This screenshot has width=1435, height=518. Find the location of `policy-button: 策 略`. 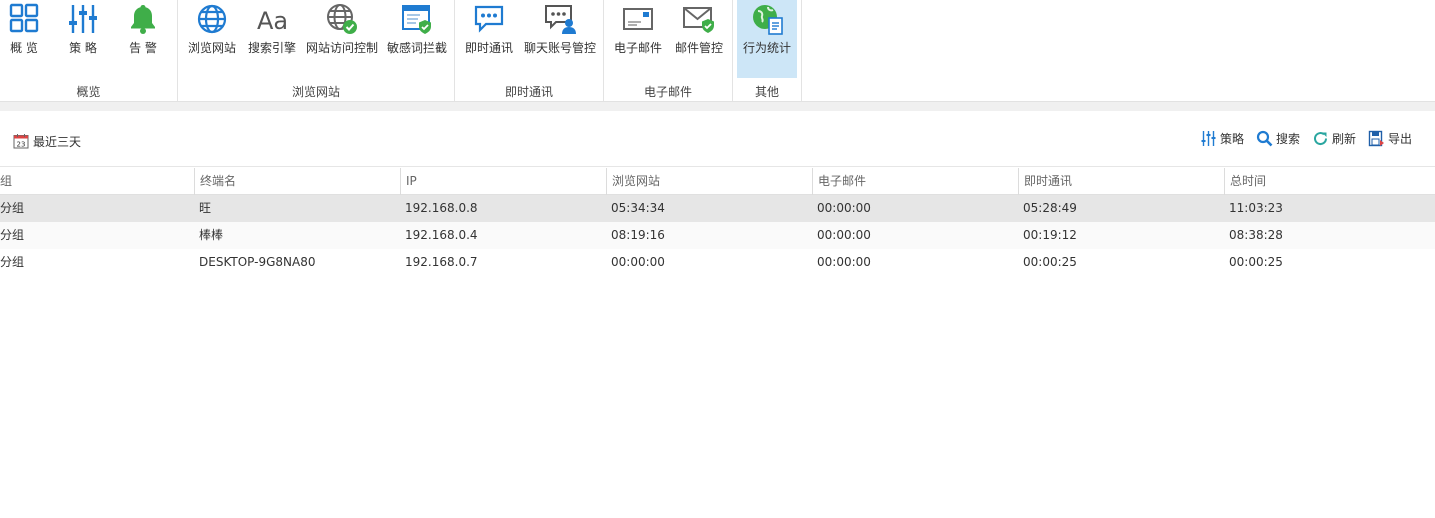

policy-button: 策 略 is located at coordinates (83, 39).